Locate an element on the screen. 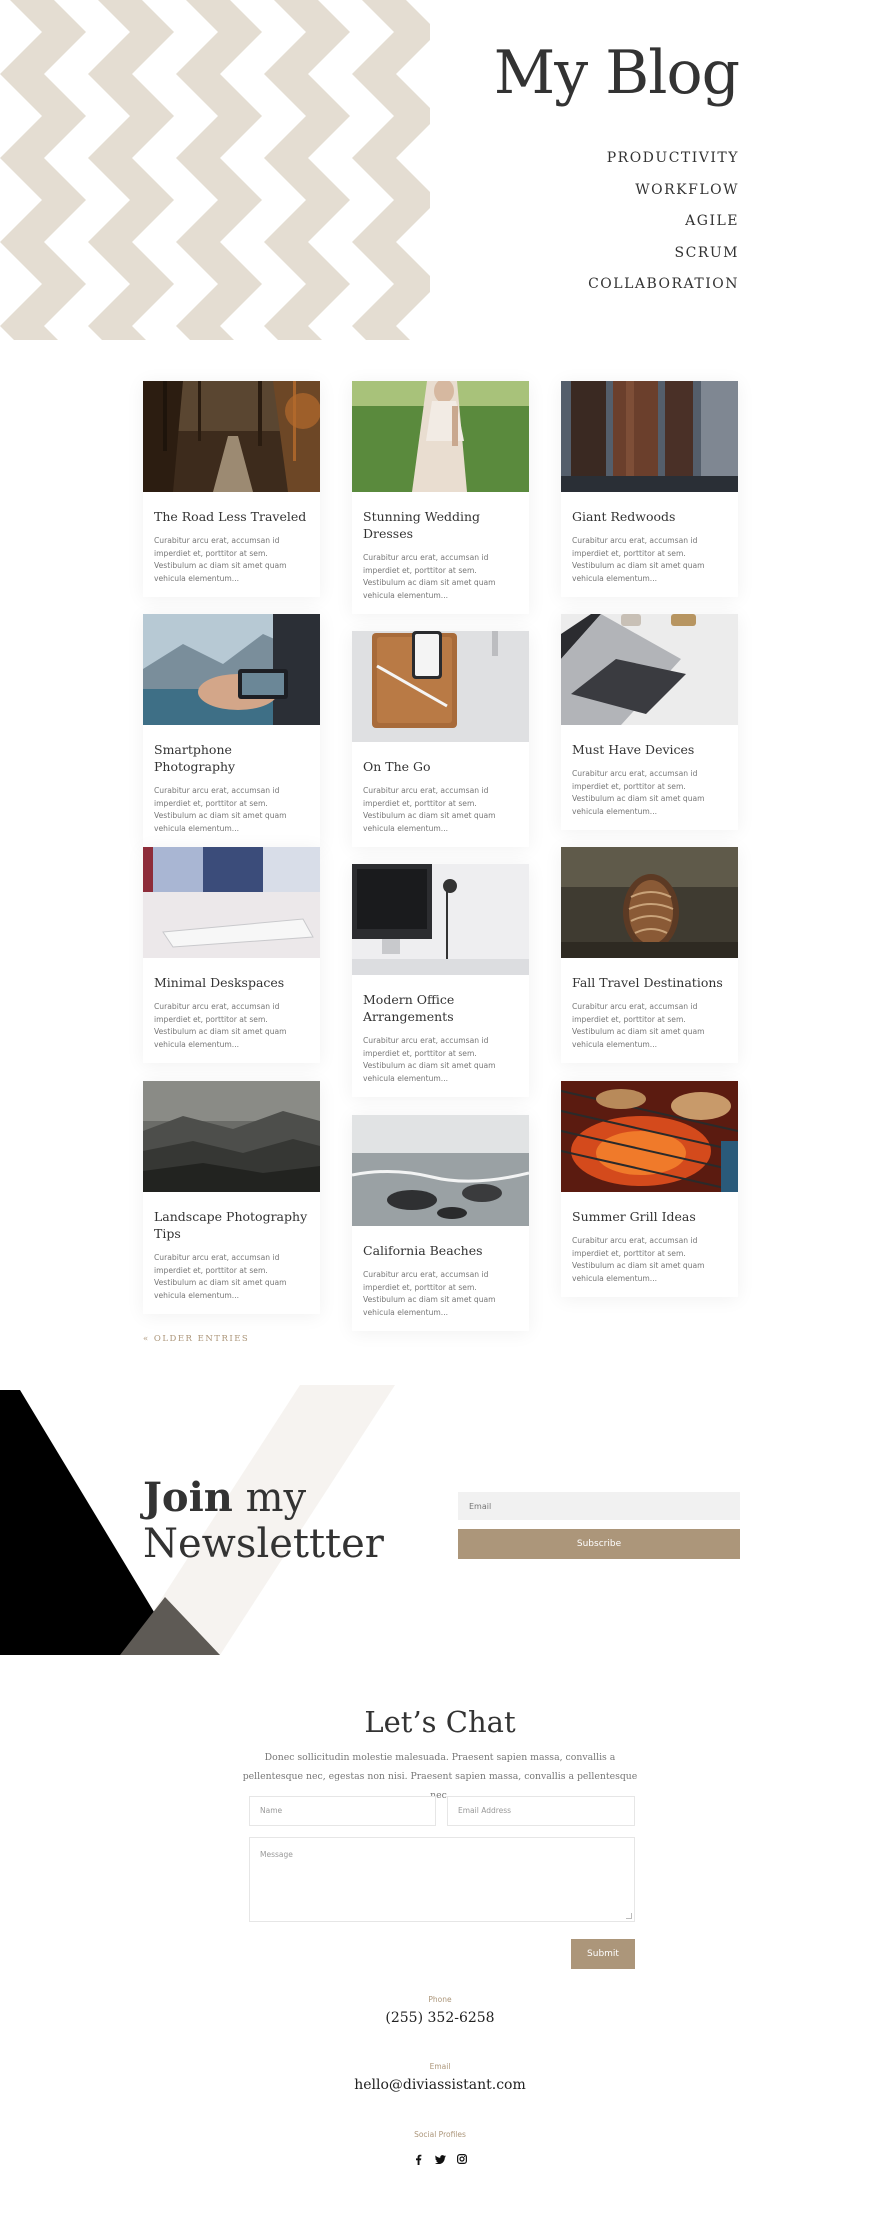 Image resolution: width=880 pixels, height=2213 pixels. post-title: Giant Redwoods is located at coordinates (649, 516).